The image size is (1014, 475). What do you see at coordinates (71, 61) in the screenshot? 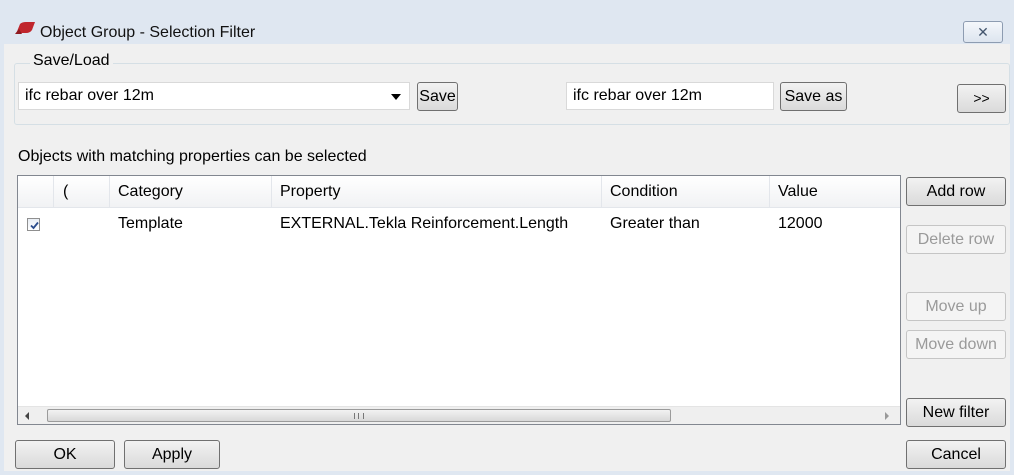
I see `save-load-label: Save/Load` at bounding box center [71, 61].